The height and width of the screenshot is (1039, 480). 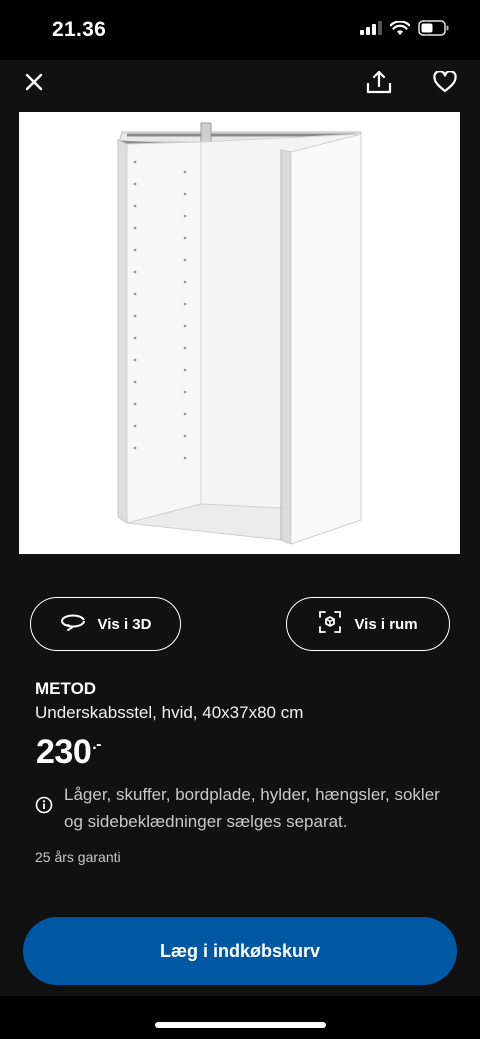 What do you see at coordinates (434, 30) in the screenshot?
I see `battery-icon` at bounding box center [434, 30].